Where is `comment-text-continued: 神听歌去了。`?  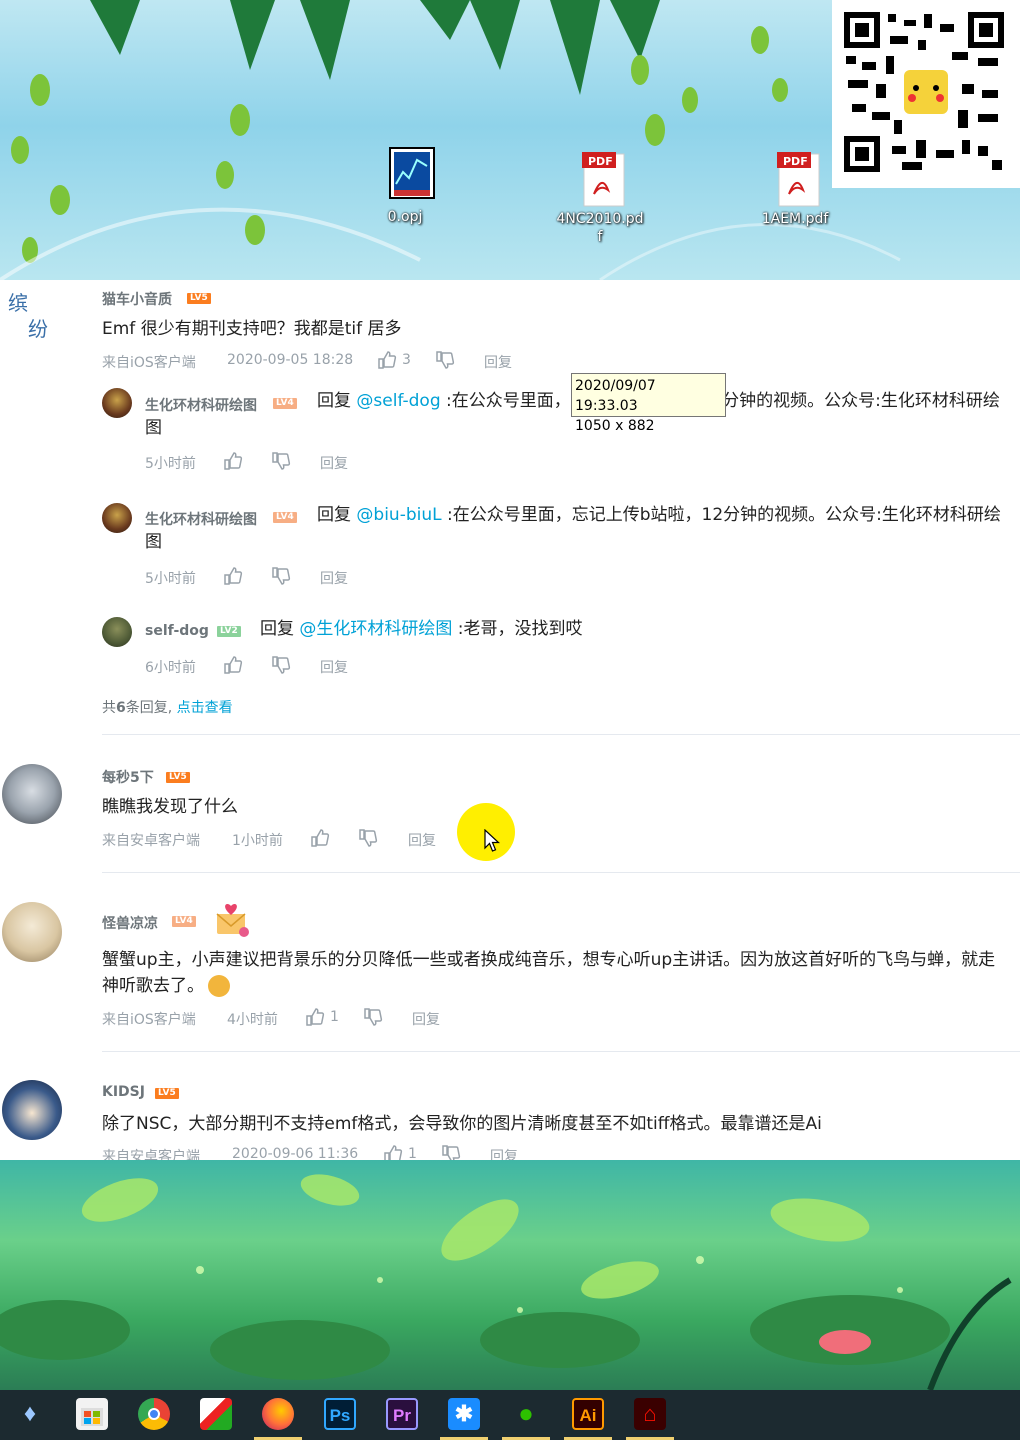
comment-text-continued: 神听歌去了。 is located at coordinates (166, 986).